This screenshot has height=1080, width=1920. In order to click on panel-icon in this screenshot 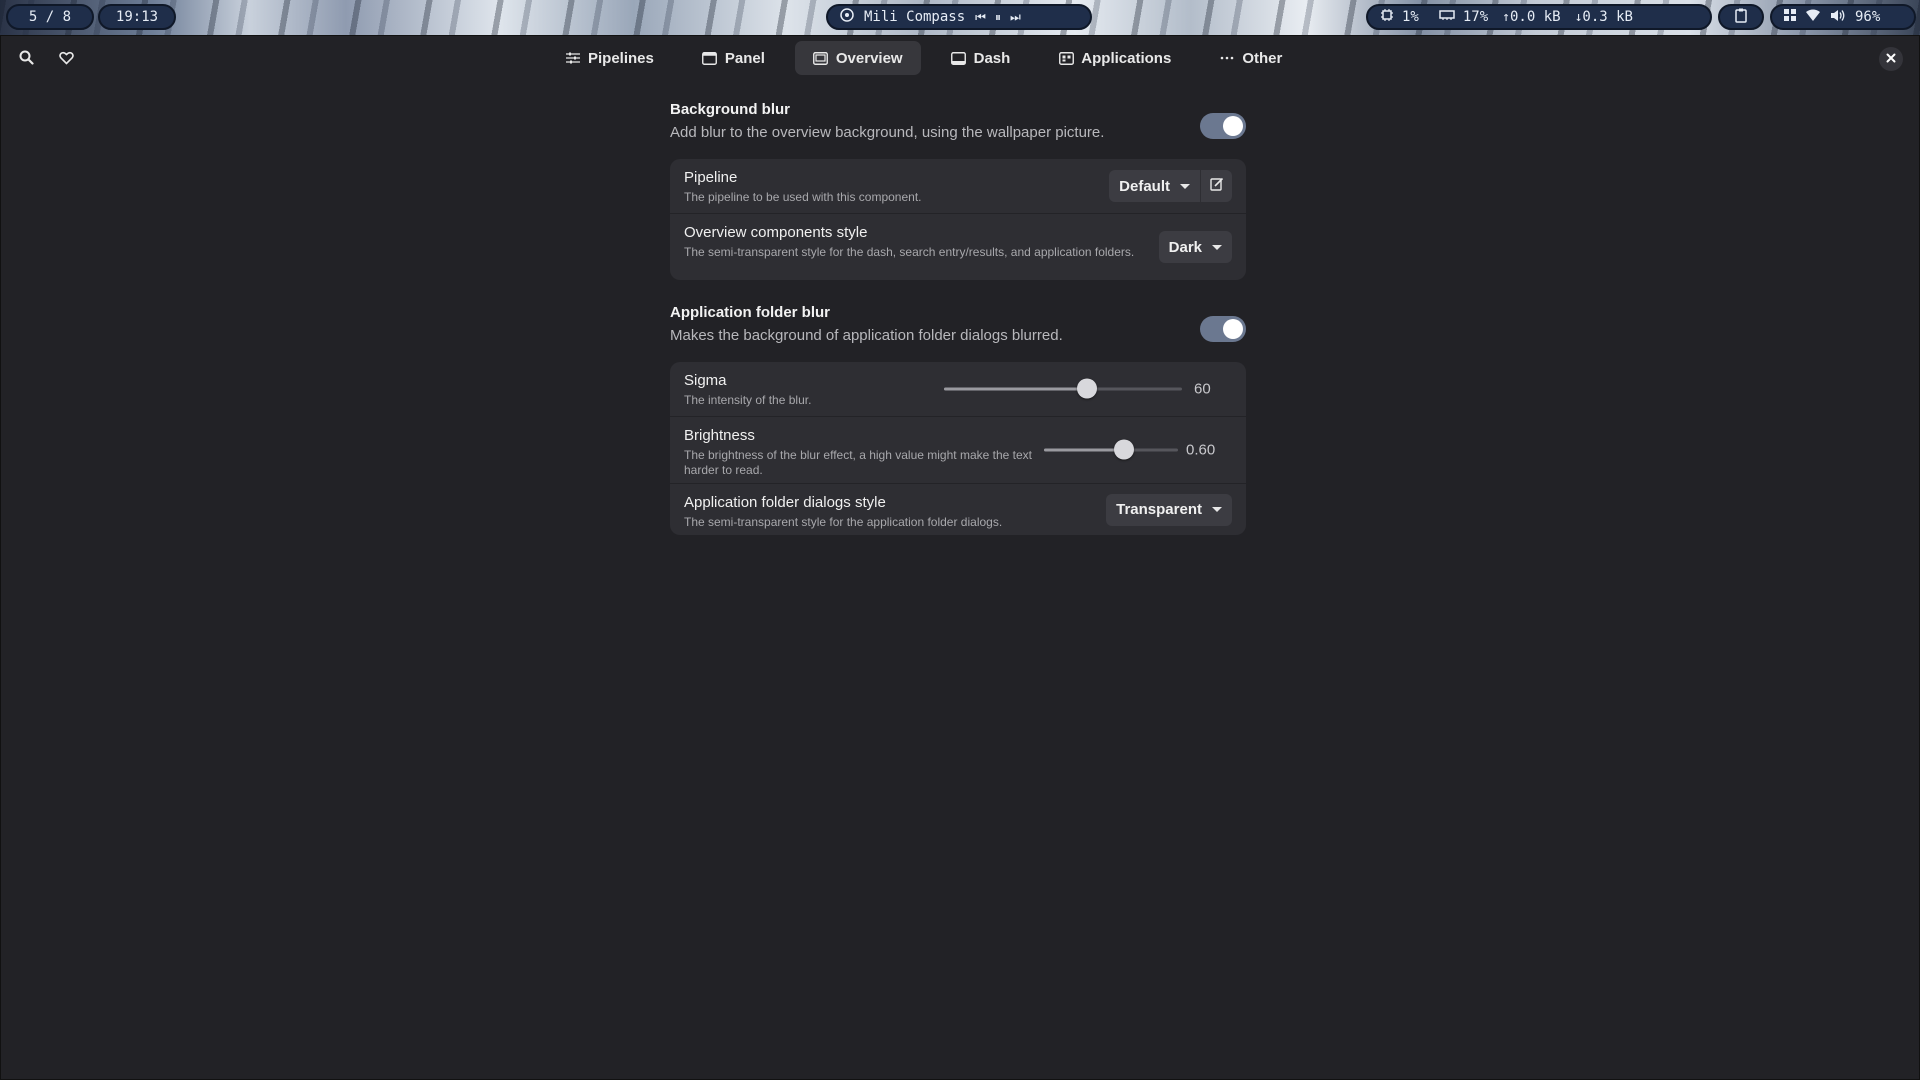, I will do `click(710, 58)`.